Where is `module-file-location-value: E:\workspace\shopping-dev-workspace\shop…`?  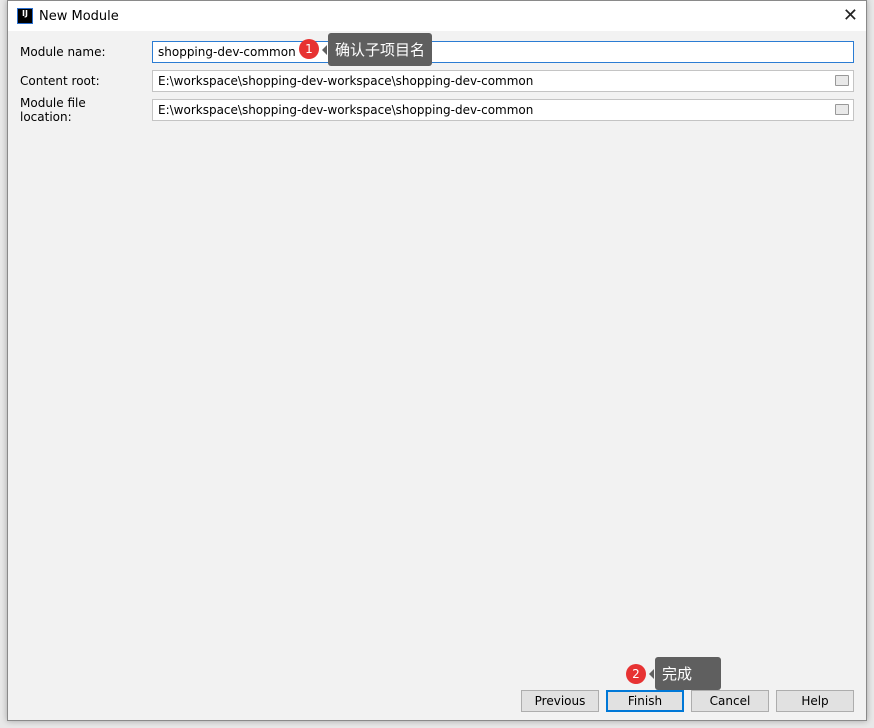 module-file-location-value: E:\workspace\shopping-dev-workspace\shop… is located at coordinates (346, 110).